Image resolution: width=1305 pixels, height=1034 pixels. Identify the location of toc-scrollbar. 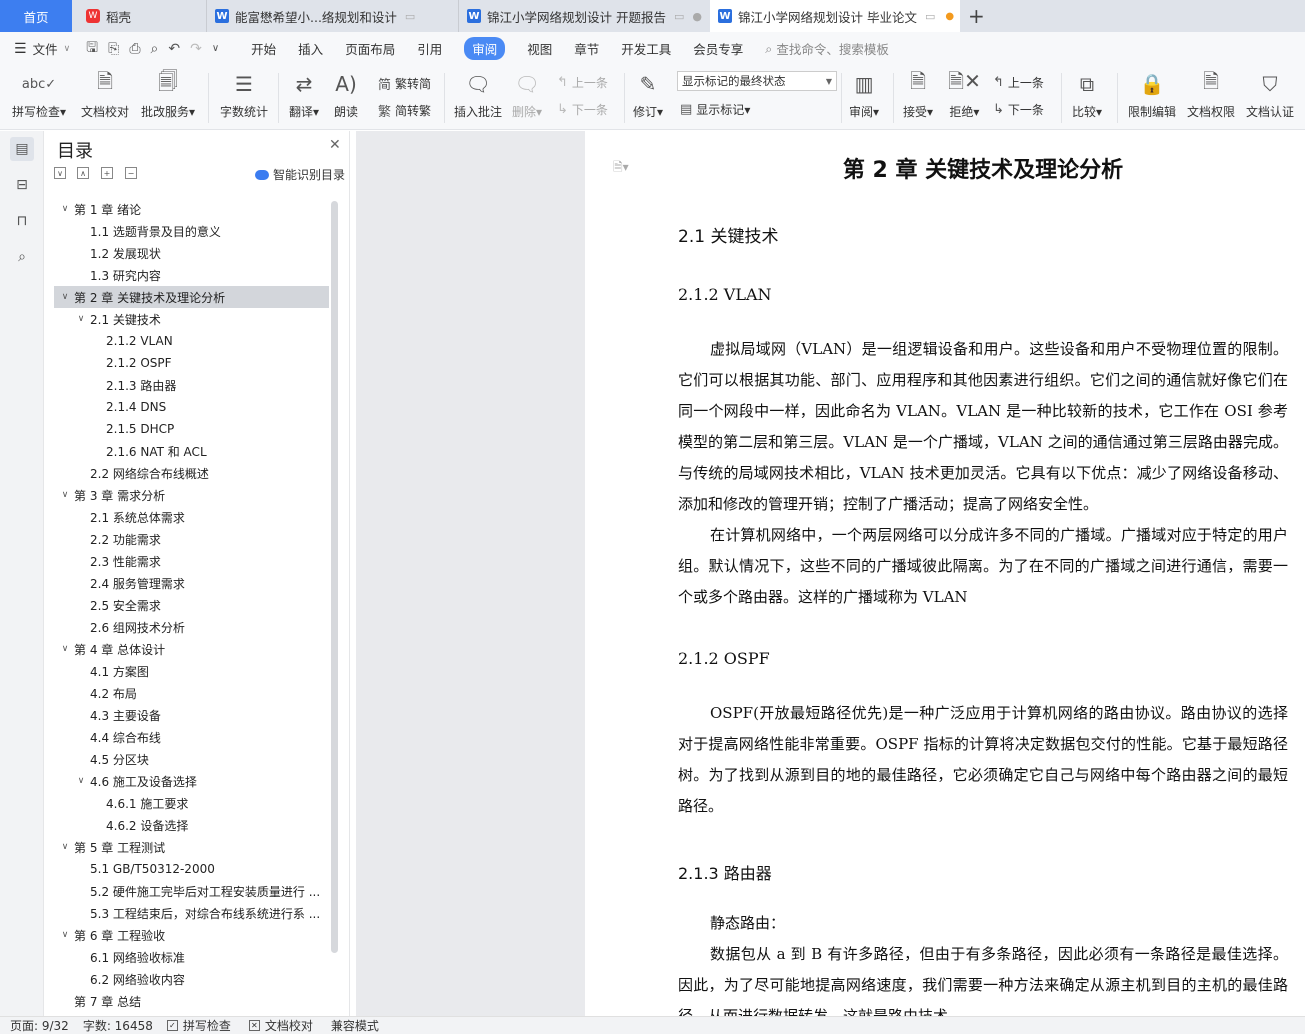
(334, 577).